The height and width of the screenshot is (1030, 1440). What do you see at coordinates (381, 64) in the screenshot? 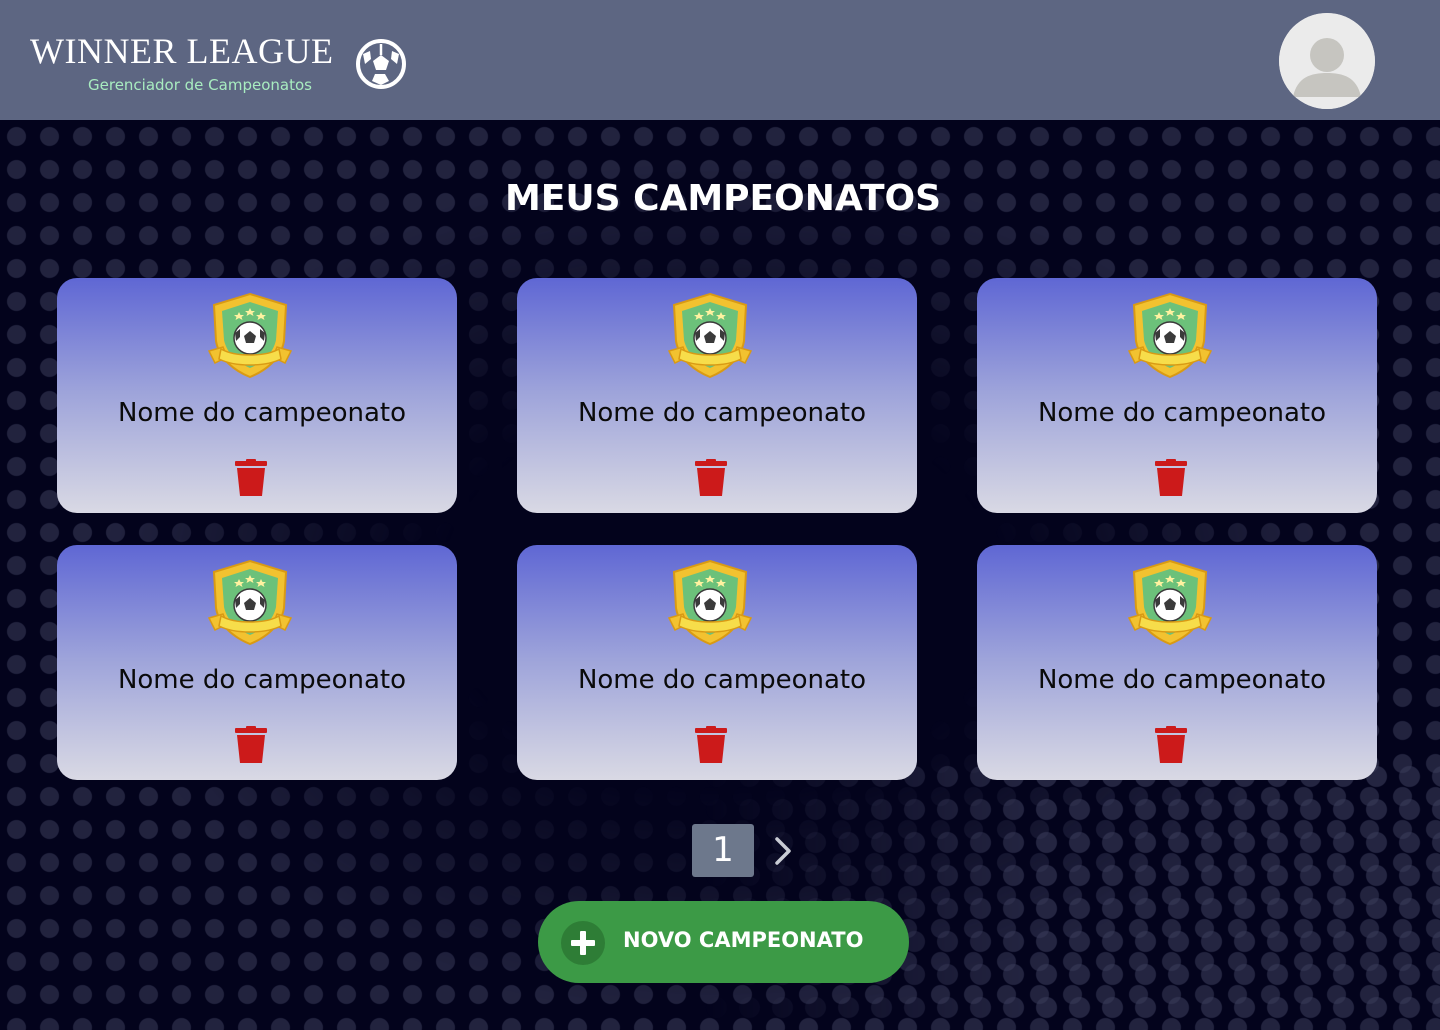
I see `soccer-ball-icon` at bounding box center [381, 64].